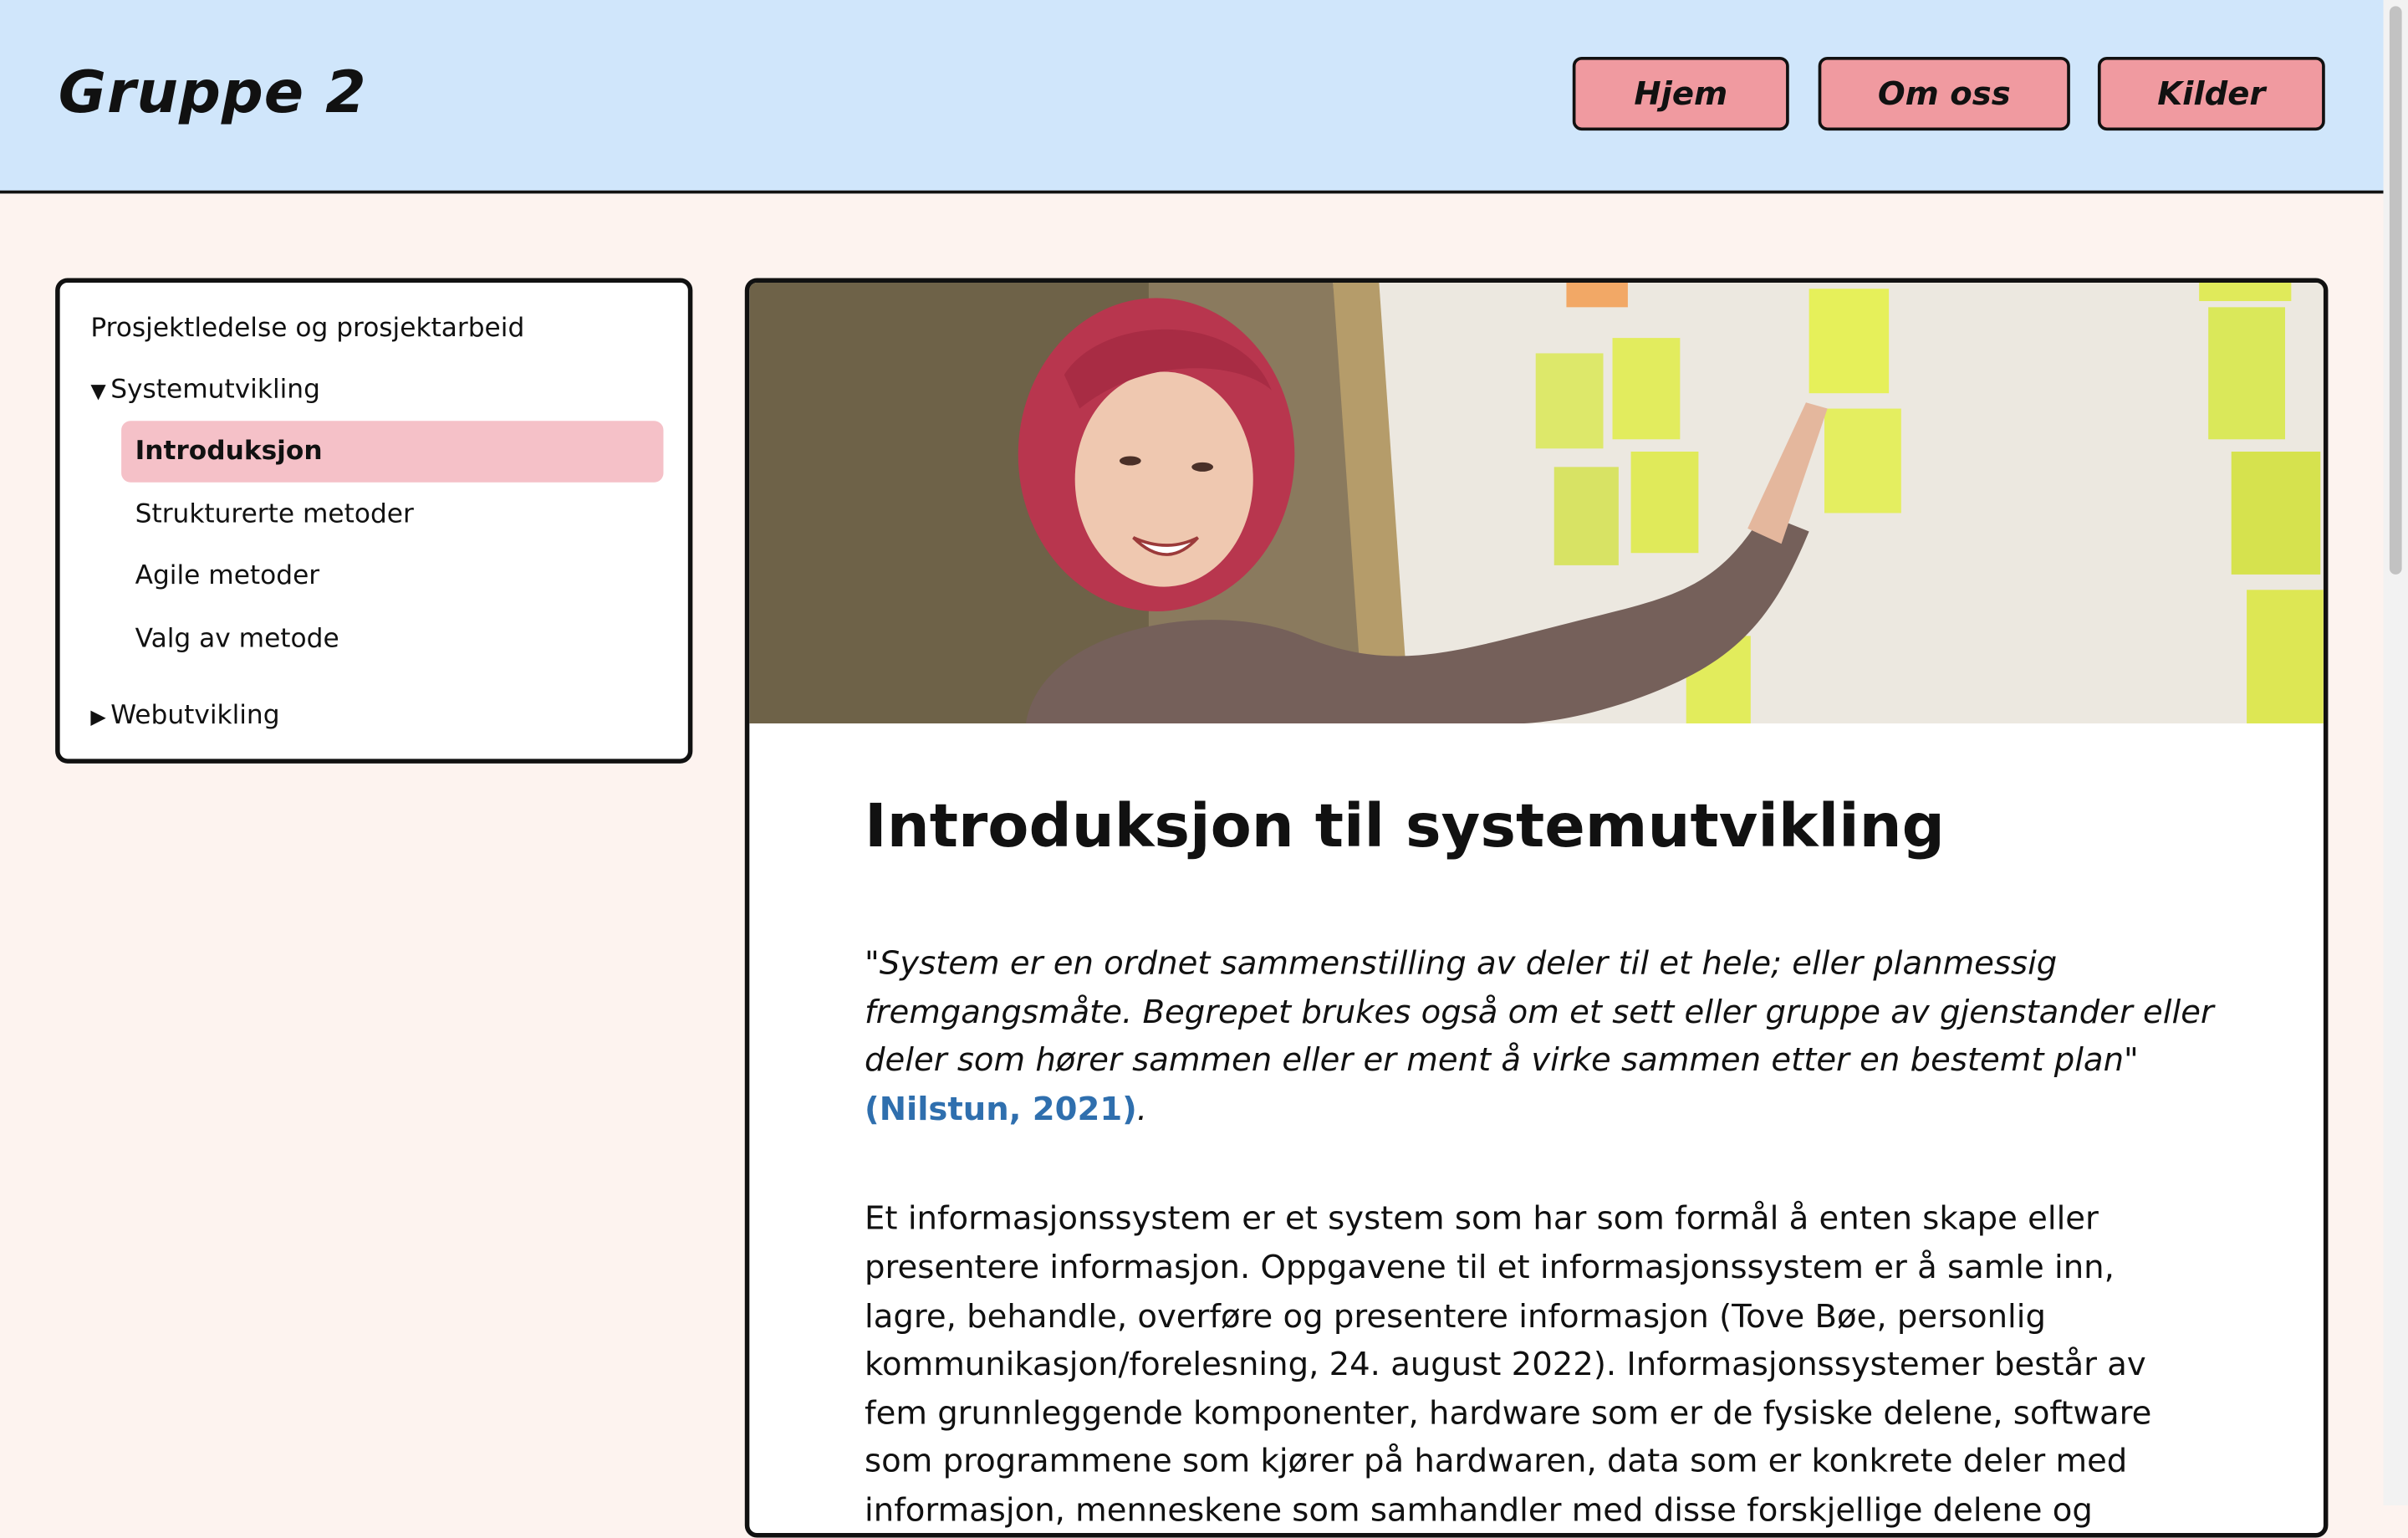 Image resolution: width=2408 pixels, height=1538 pixels. I want to click on nav-button-sources: Kilder, so click(2211, 93).